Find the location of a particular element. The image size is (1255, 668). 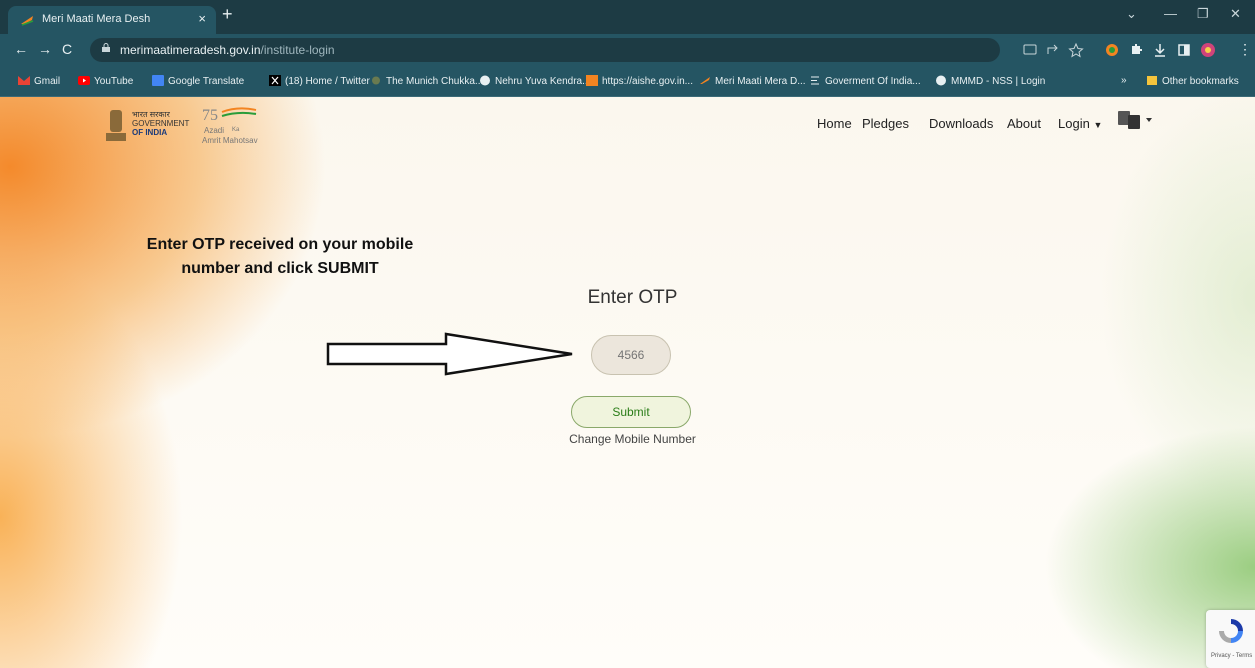

seventy-five-logo-icon: 75 is located at coordinates (229, 114).